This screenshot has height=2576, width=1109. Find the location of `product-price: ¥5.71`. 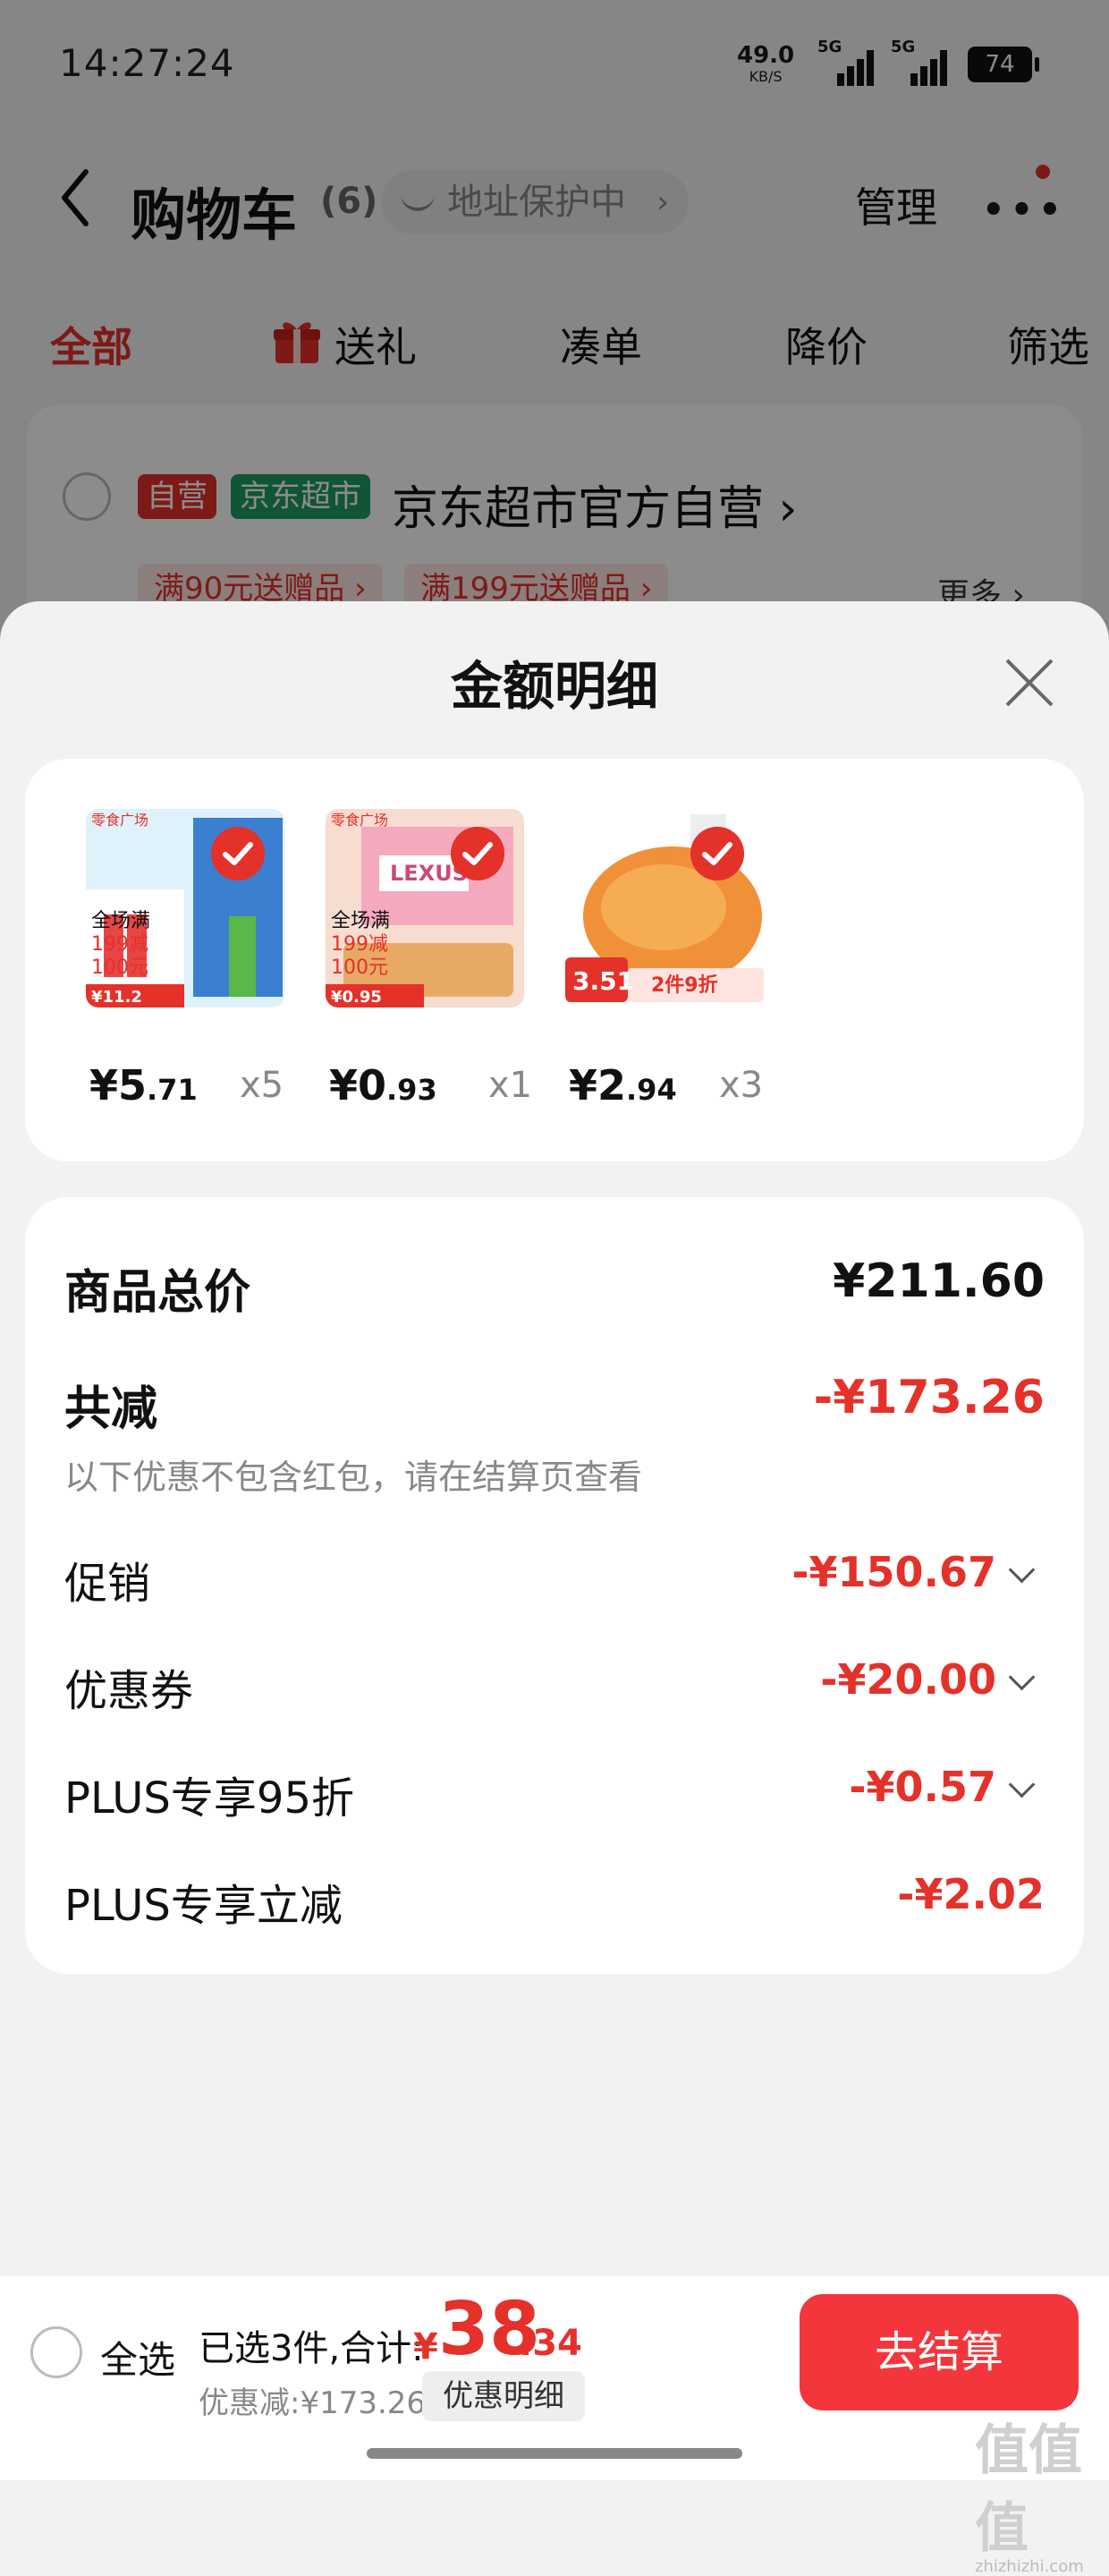

product-price: ¥5.71 is located at coordinates (143, 1085).